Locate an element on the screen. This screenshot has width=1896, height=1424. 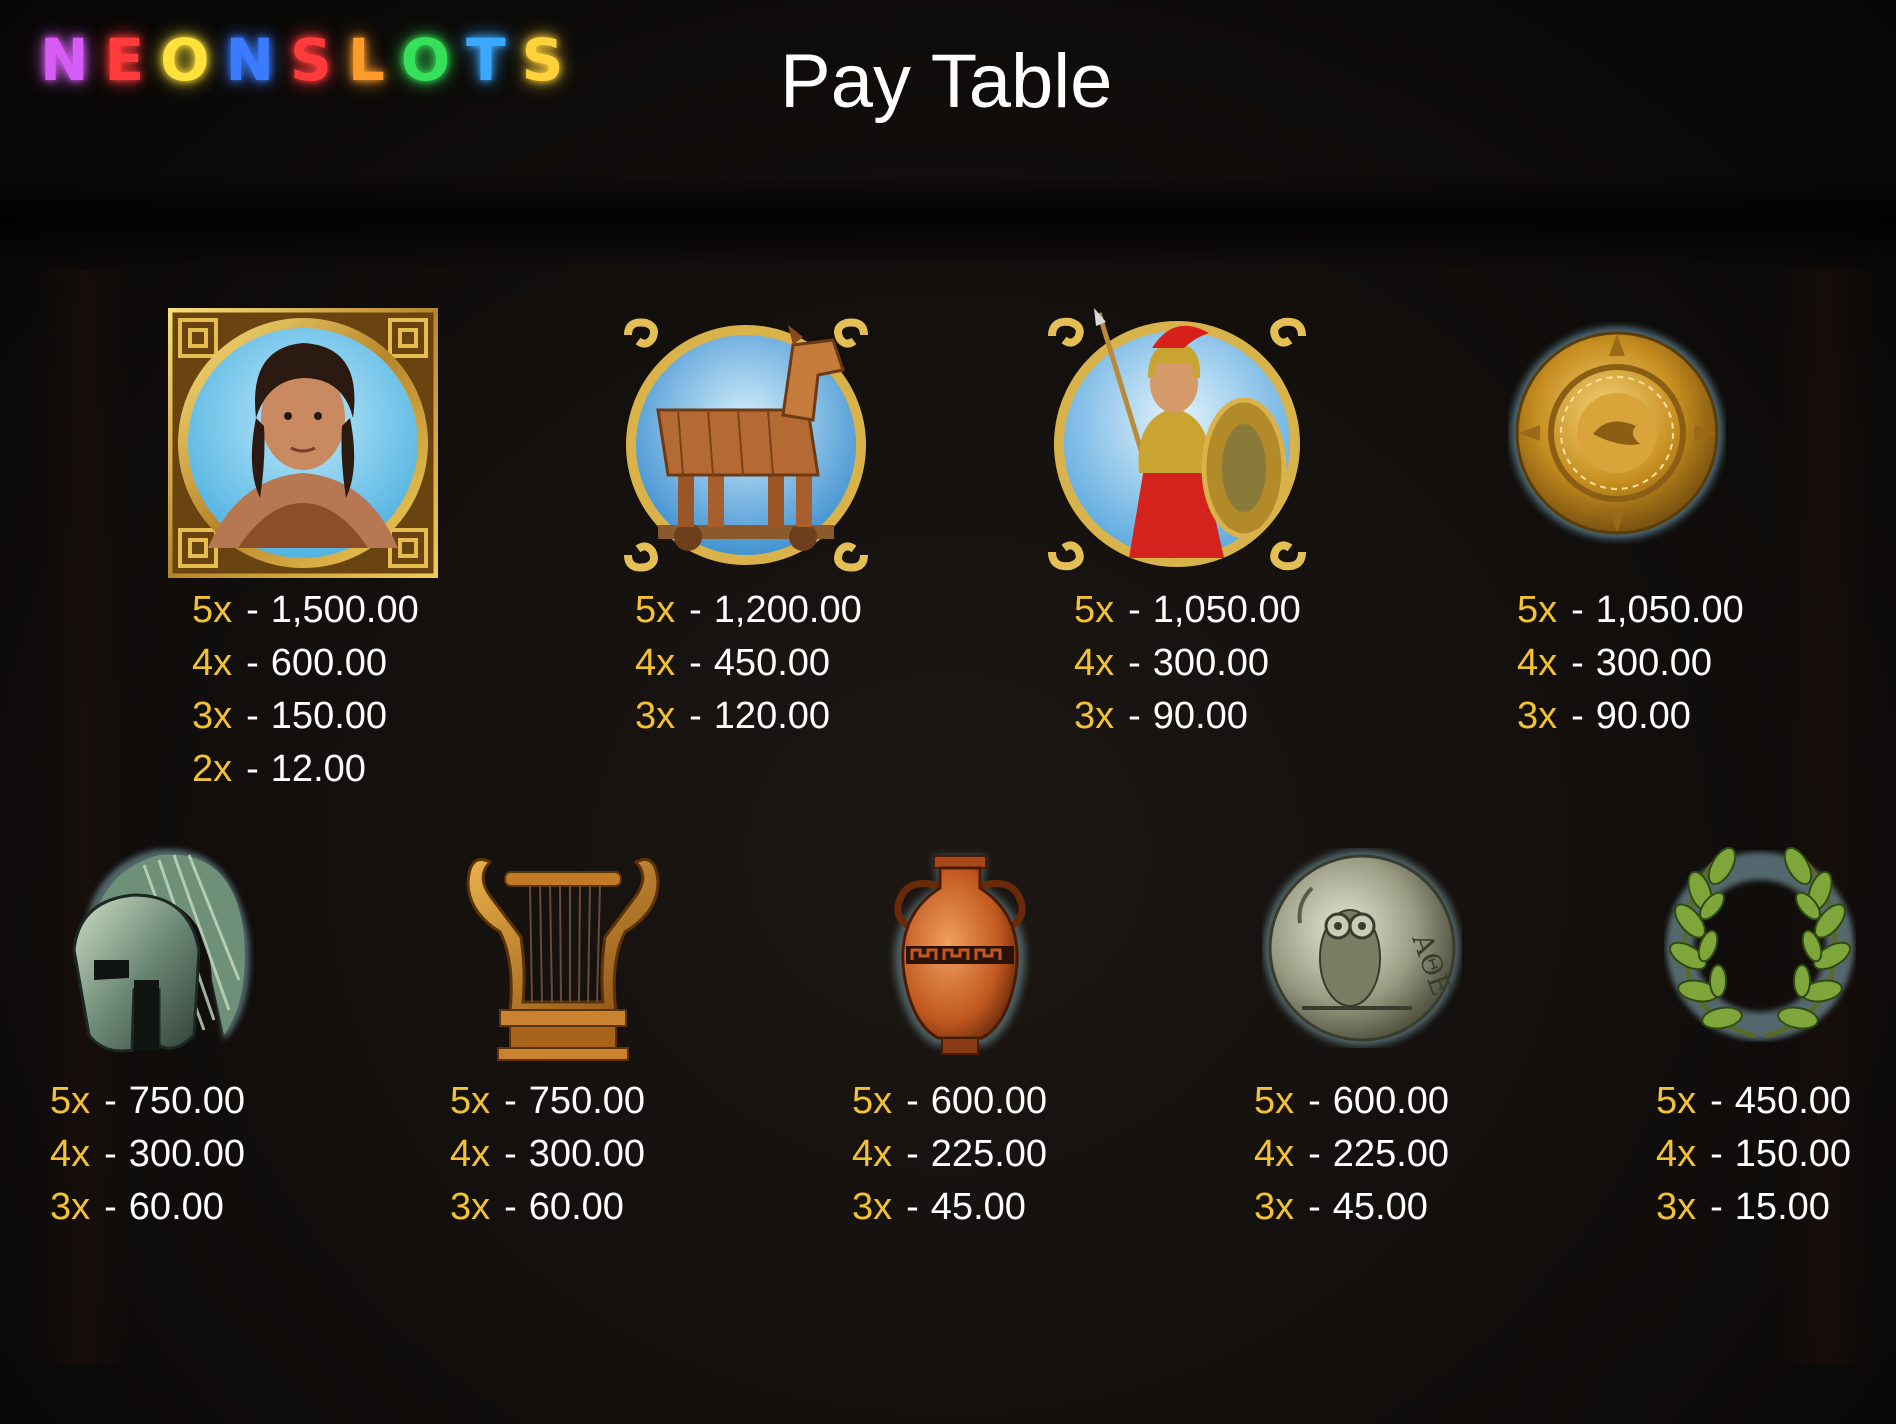
payout-row: 3x -120.00 is located at coordinates (748, 716).